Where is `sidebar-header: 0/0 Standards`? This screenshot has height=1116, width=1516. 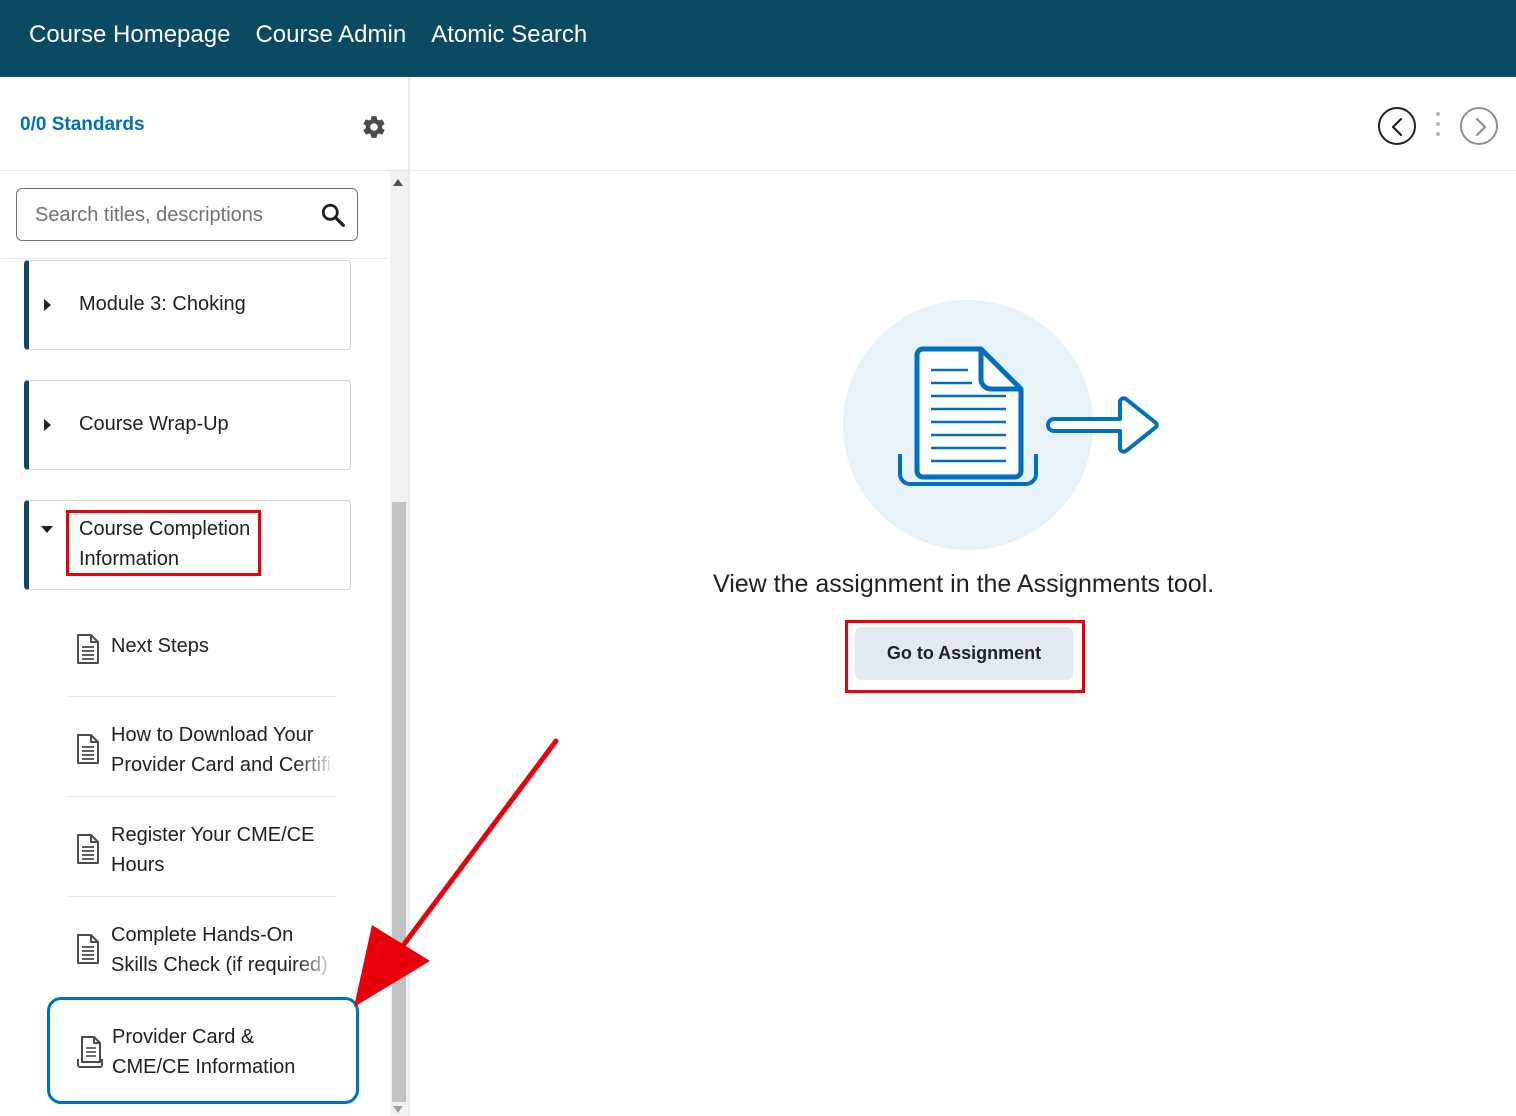
sidebar-header: 0/0 Standards is located at coordinates (204, 124).